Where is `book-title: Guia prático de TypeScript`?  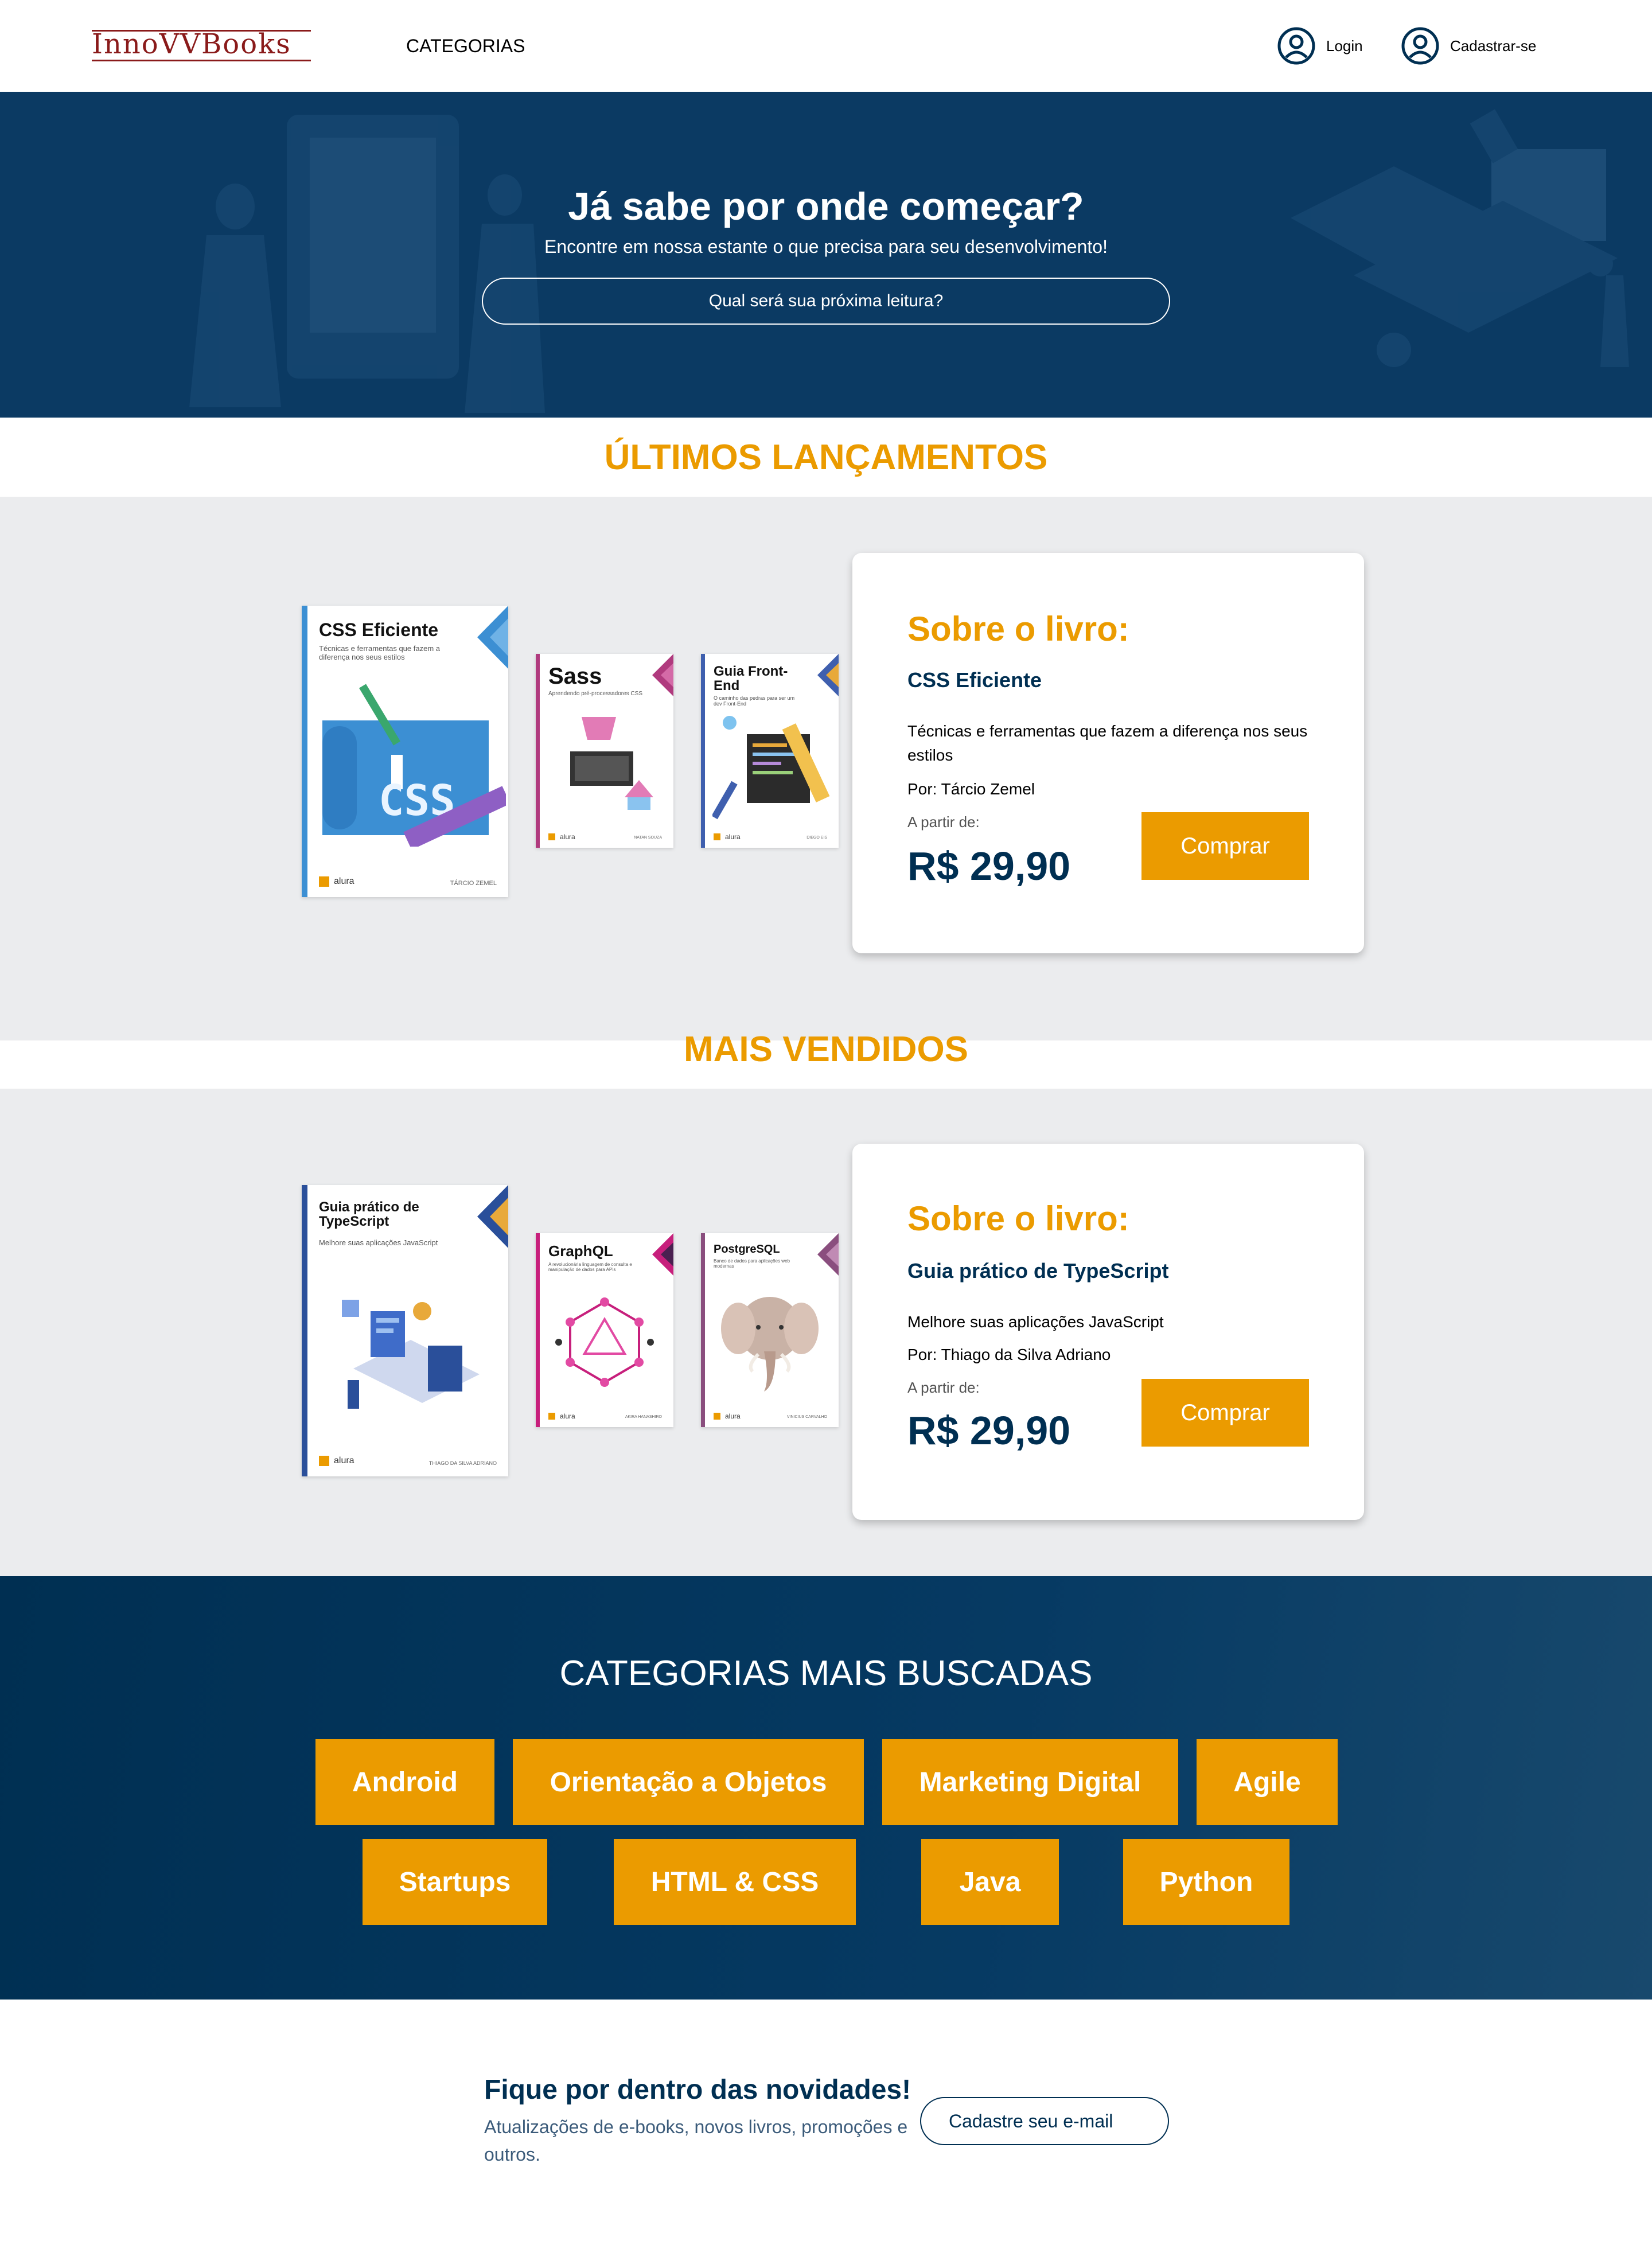
book-title: Guia prático de TypeScript is located at coordinates (369, 1214).